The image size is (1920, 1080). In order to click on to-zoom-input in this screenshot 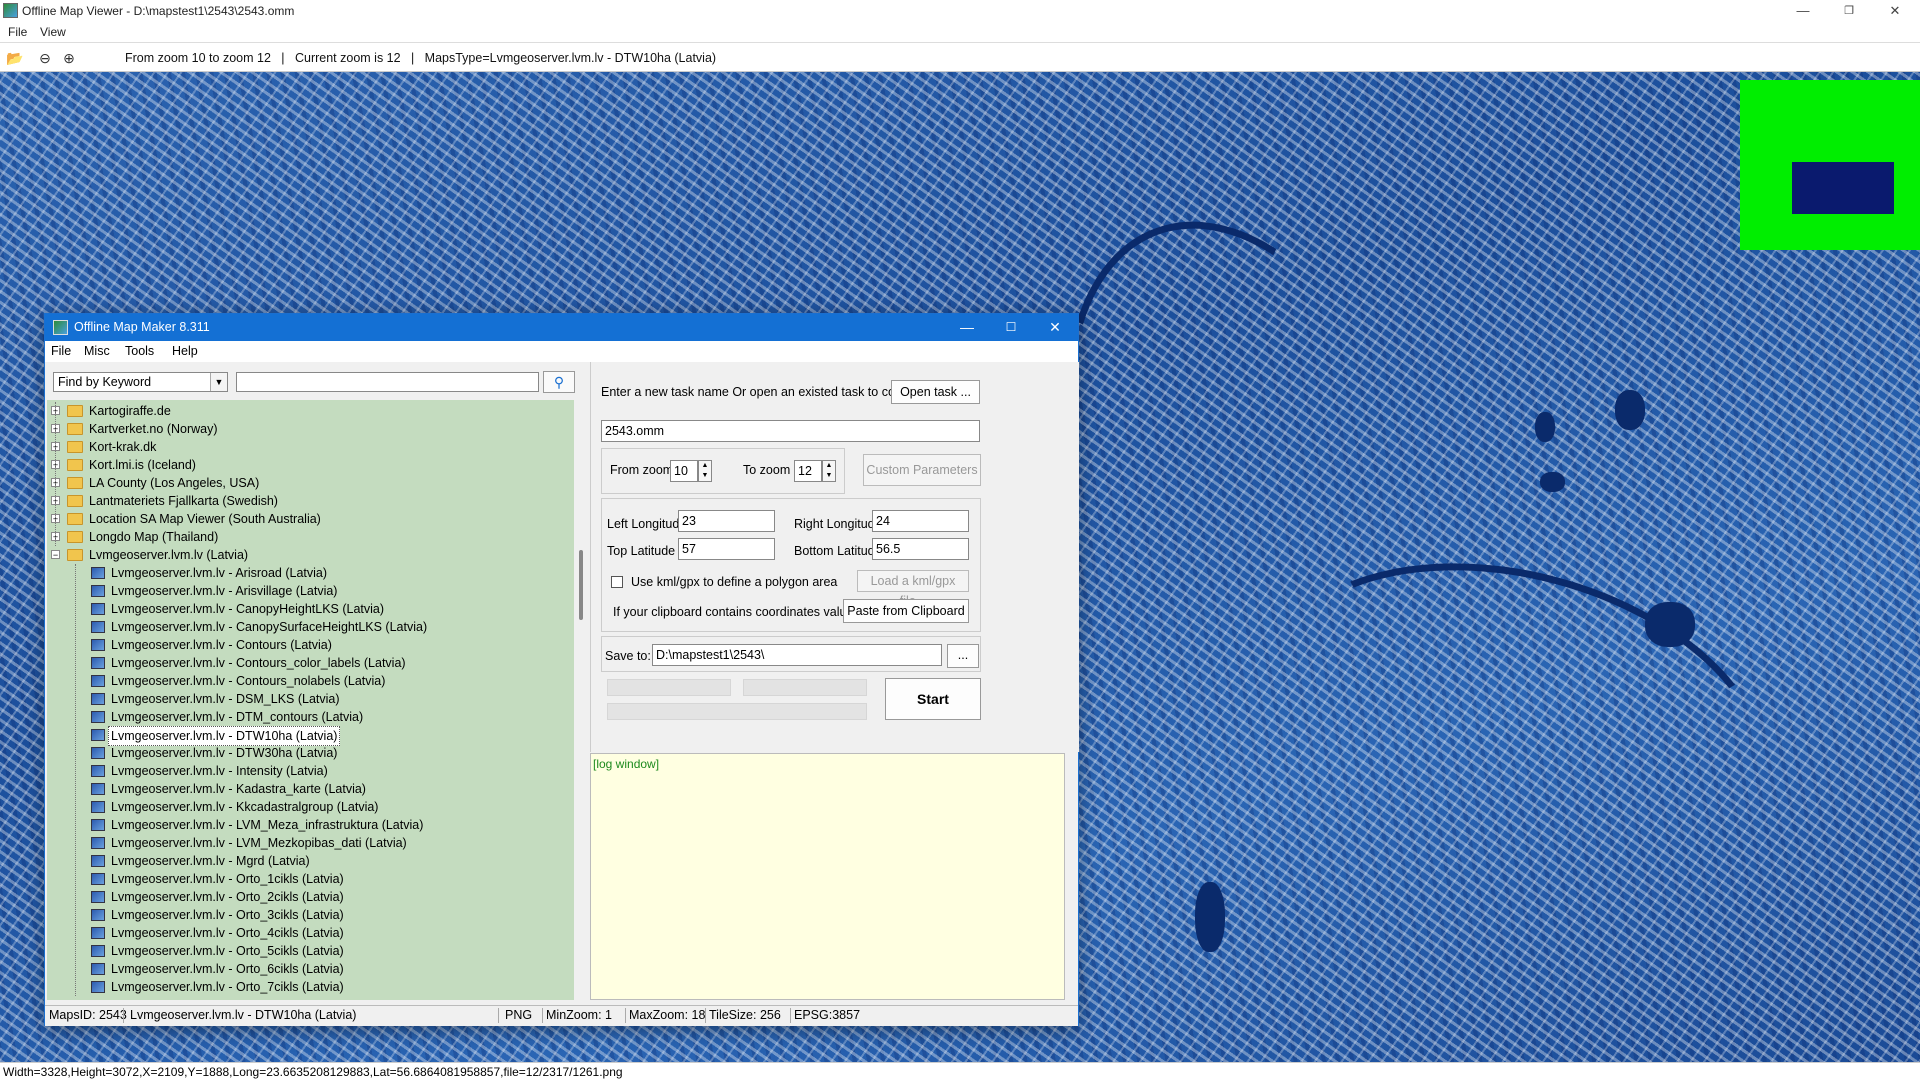, I will do `click(808, 471)`.